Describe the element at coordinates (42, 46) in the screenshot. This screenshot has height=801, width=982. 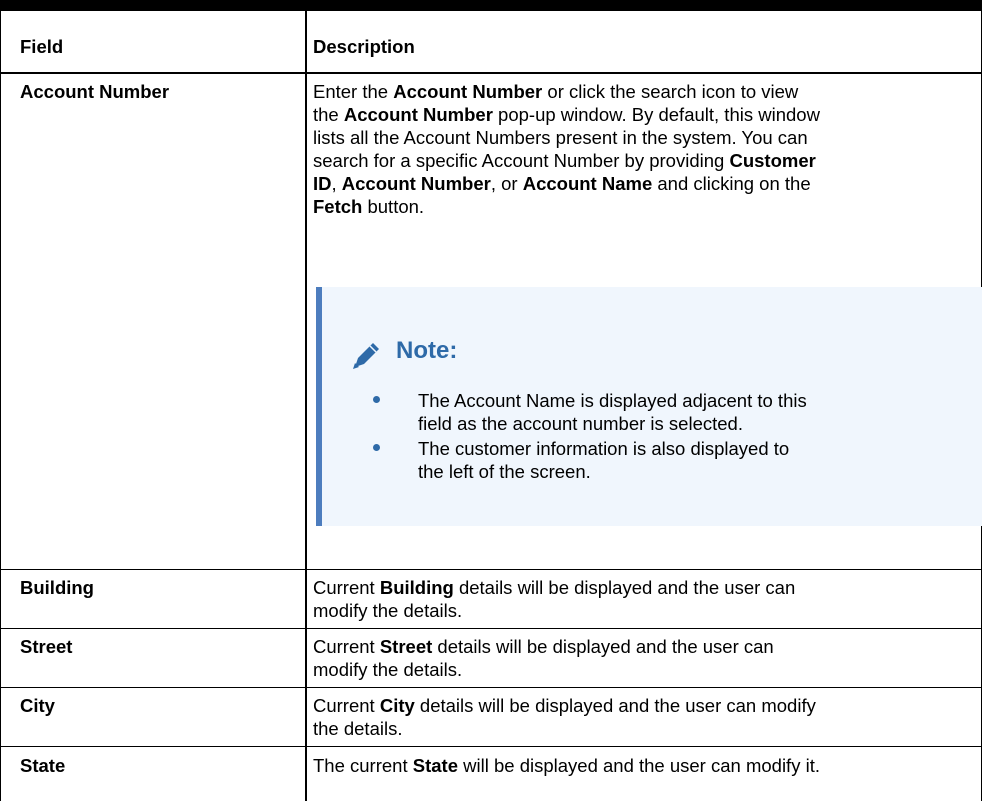
I see `header-field: Field` at that location.